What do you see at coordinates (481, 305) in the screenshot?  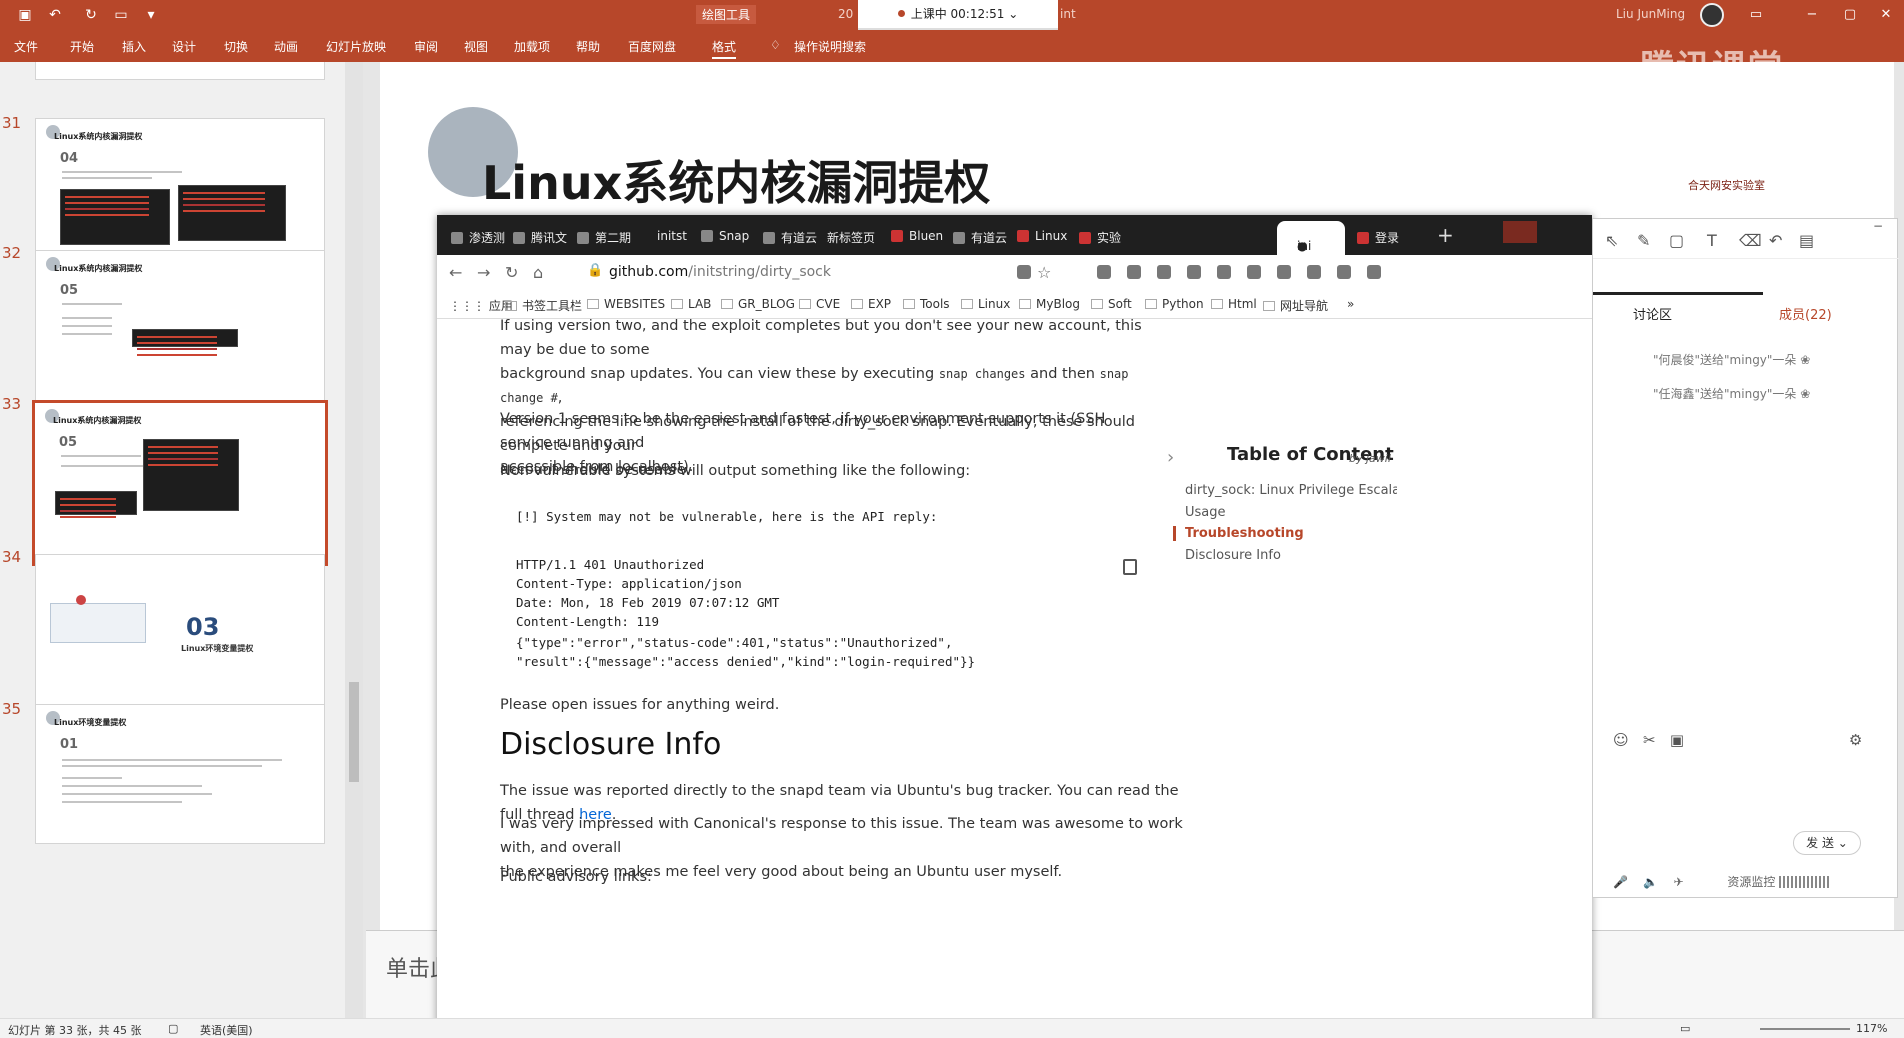 I see `bookmark-apps: ⋮⋮⋮ 应用` at bounding box center [481, 305].